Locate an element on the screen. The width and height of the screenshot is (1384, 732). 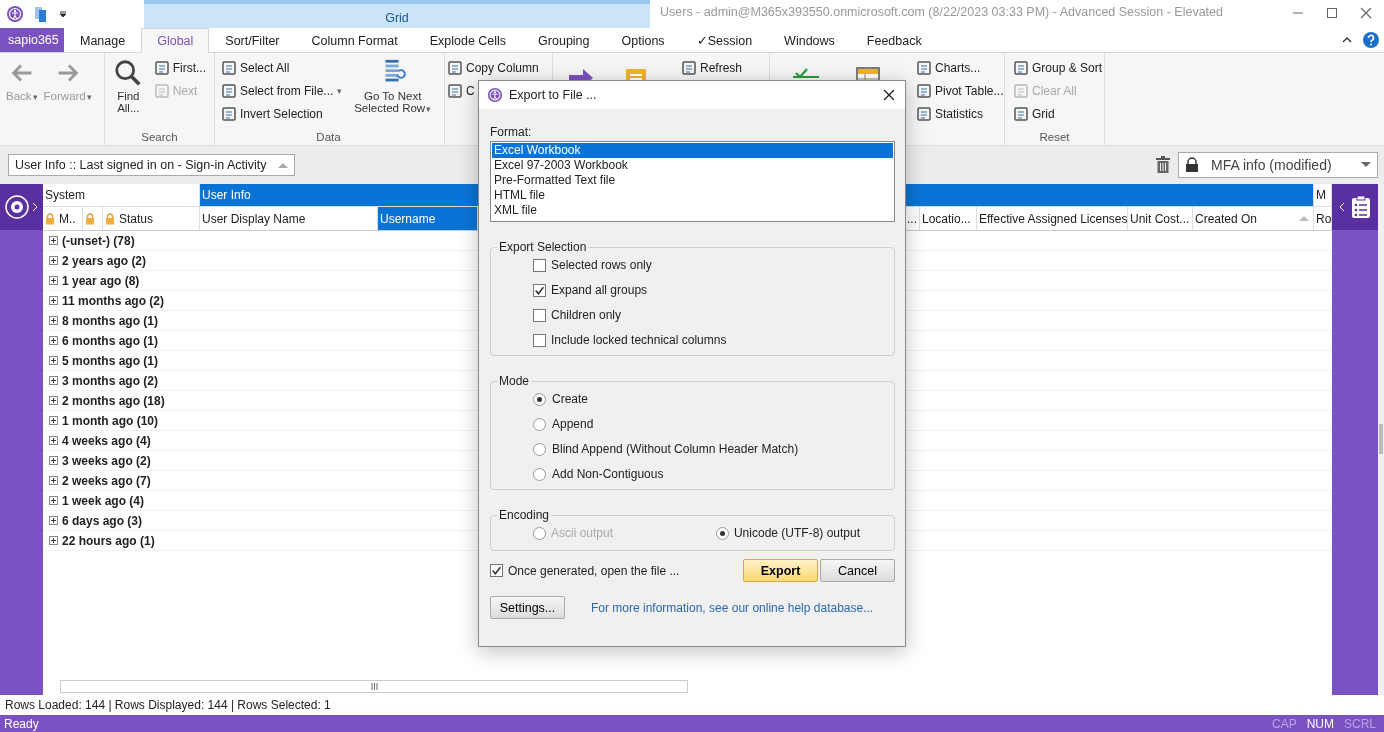
checkbox-label: Children only is located at coordinates (586, 315).